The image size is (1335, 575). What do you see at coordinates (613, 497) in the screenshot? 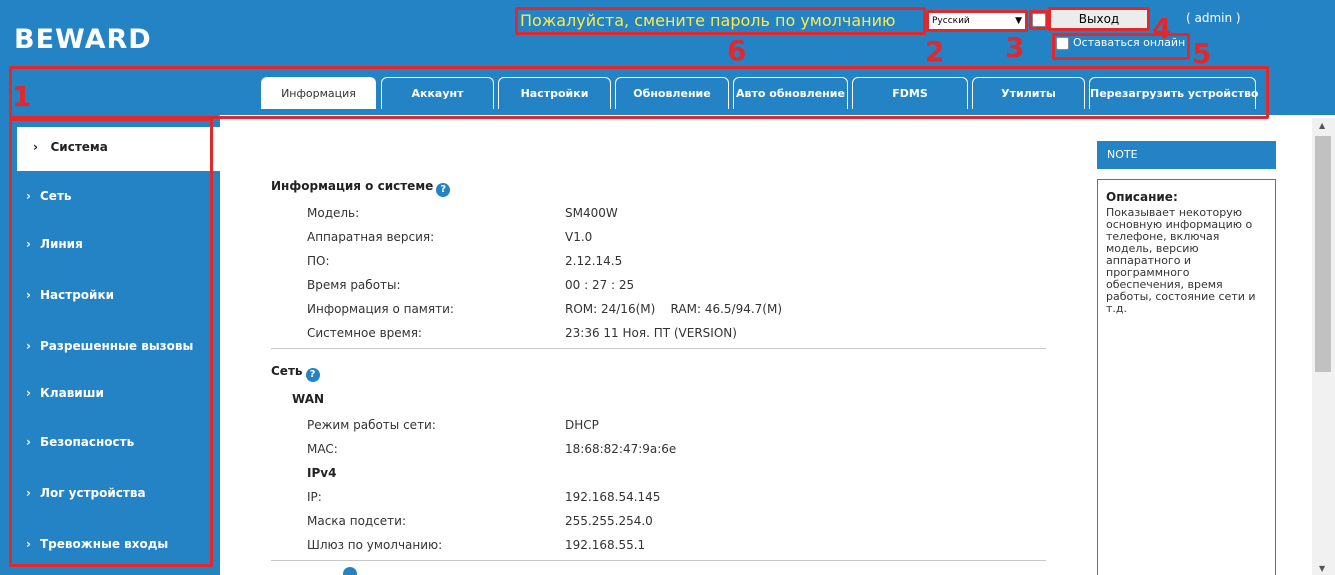
I see `ip-value: 192.168.54.145` at bounding box center [613, 497].